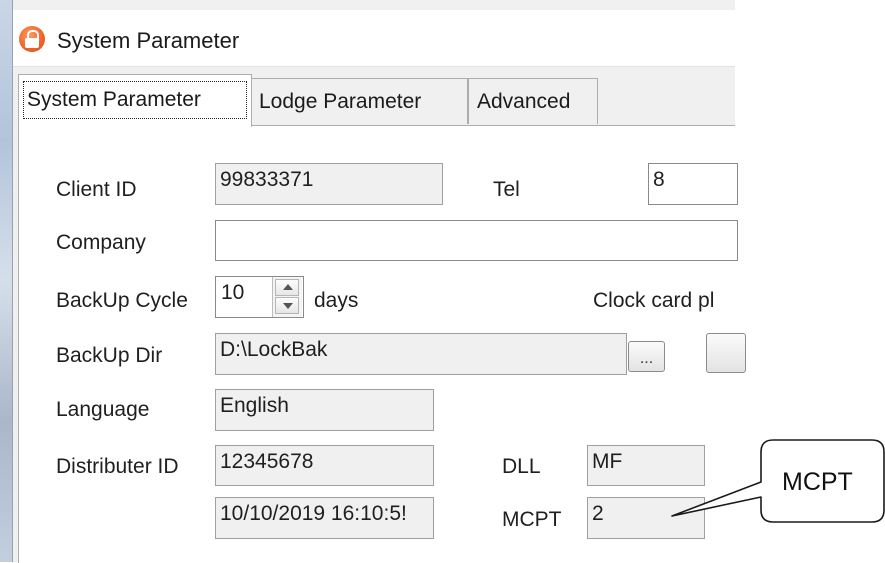 This screenshot has height=563, width=885. Describe the element at coordinates (533, 101) in the screenshot. I see `tab-advanced: Advanced` at that location.